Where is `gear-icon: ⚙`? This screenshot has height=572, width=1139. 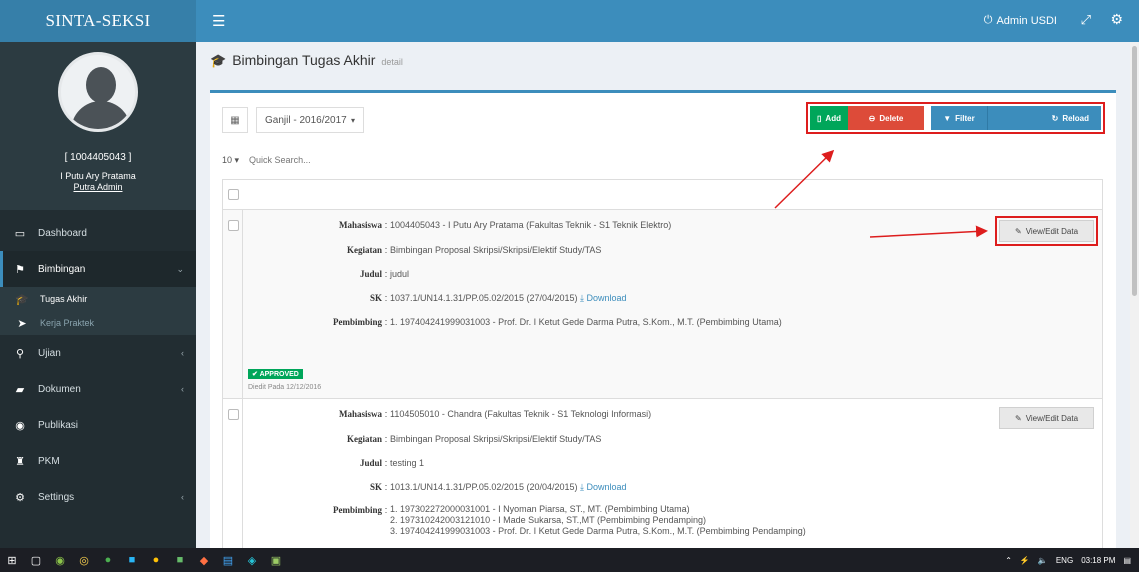
gear-icon: ⚙ is located at coordinates (1116, 19).